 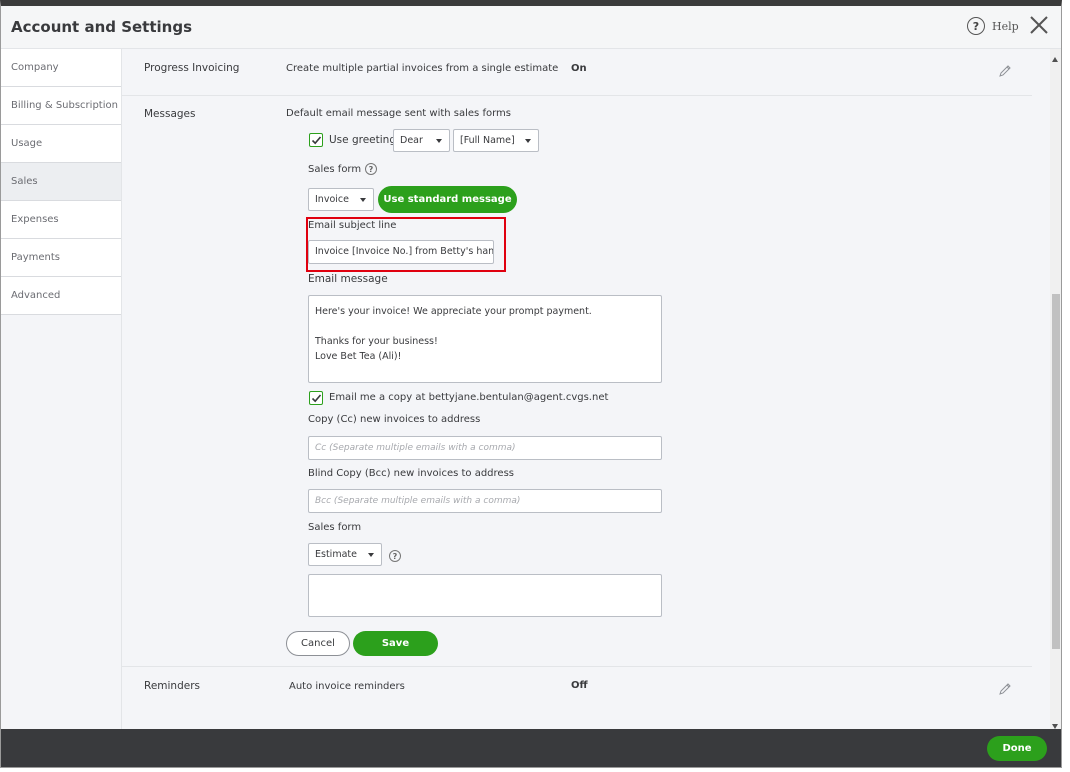 I want to click on sales-form-select-value: Invoice, so click(x=332, y=199).